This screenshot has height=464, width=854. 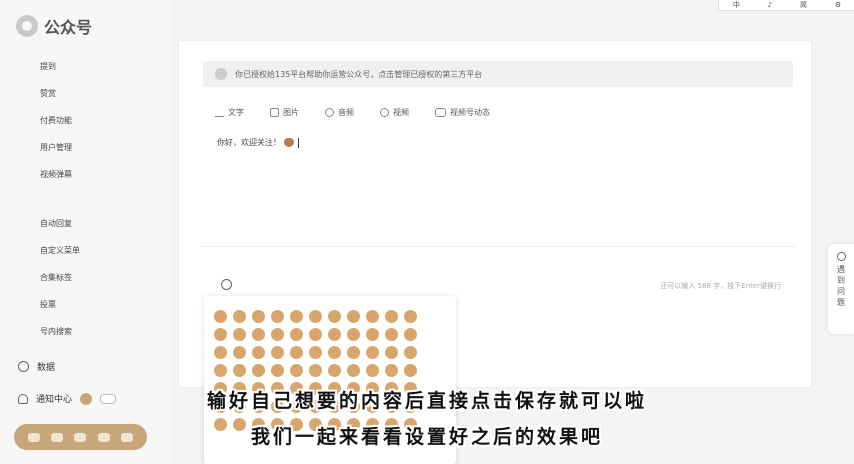 I want to click on text-caret, so click(x=299, y=142).